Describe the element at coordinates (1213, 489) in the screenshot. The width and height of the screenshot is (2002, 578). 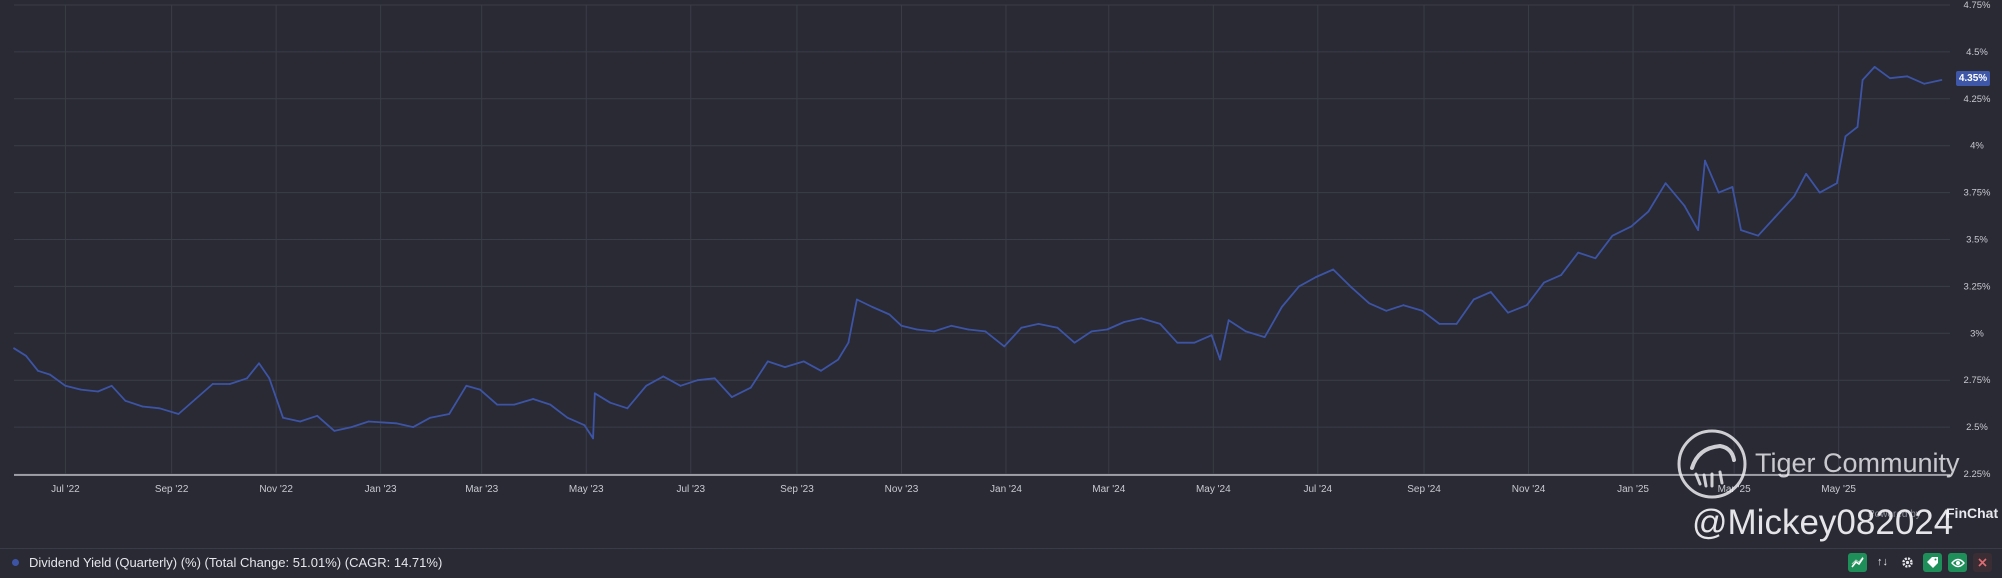
I see `x-tick-label: May '24` at that location.